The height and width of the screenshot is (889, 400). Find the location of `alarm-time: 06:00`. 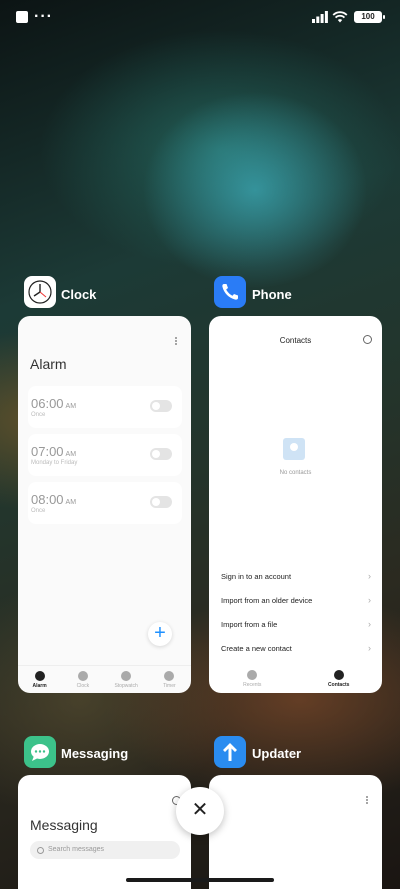

alarm-time: 06:00 is located at coordinates (47, 403).